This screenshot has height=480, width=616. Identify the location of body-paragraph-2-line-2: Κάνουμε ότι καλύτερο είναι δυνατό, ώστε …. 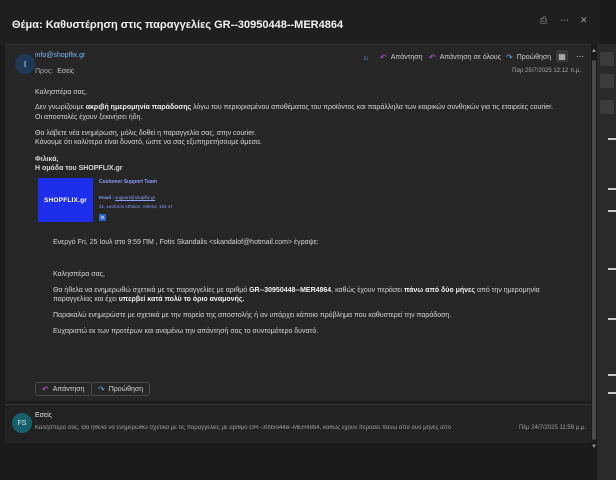
(148, 142).